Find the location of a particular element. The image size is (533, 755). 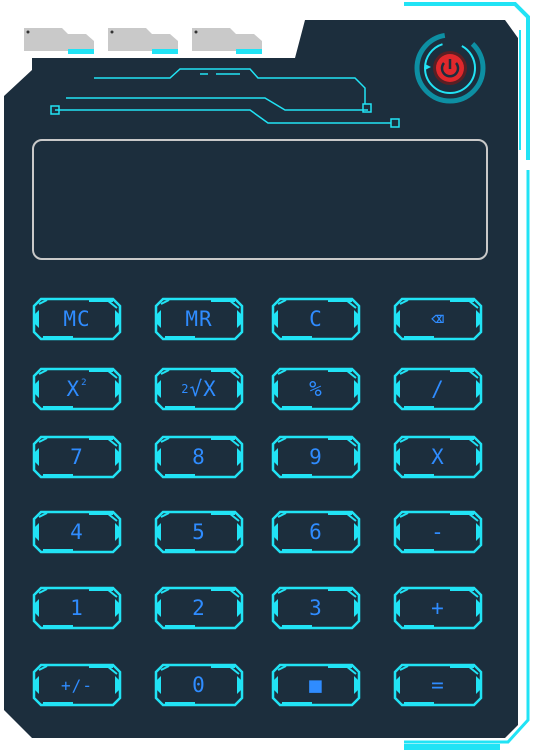

key-label-decimal: ■ is located at coordinates (316, 685).